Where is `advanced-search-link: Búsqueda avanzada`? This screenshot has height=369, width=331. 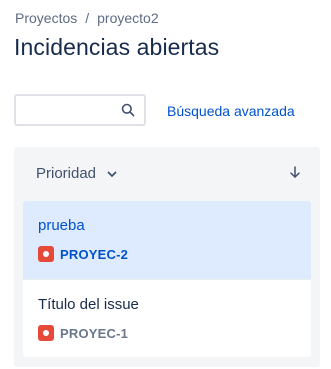
advanced-search-link: Búsqueda avanzada is located at coordinates (231, 111).